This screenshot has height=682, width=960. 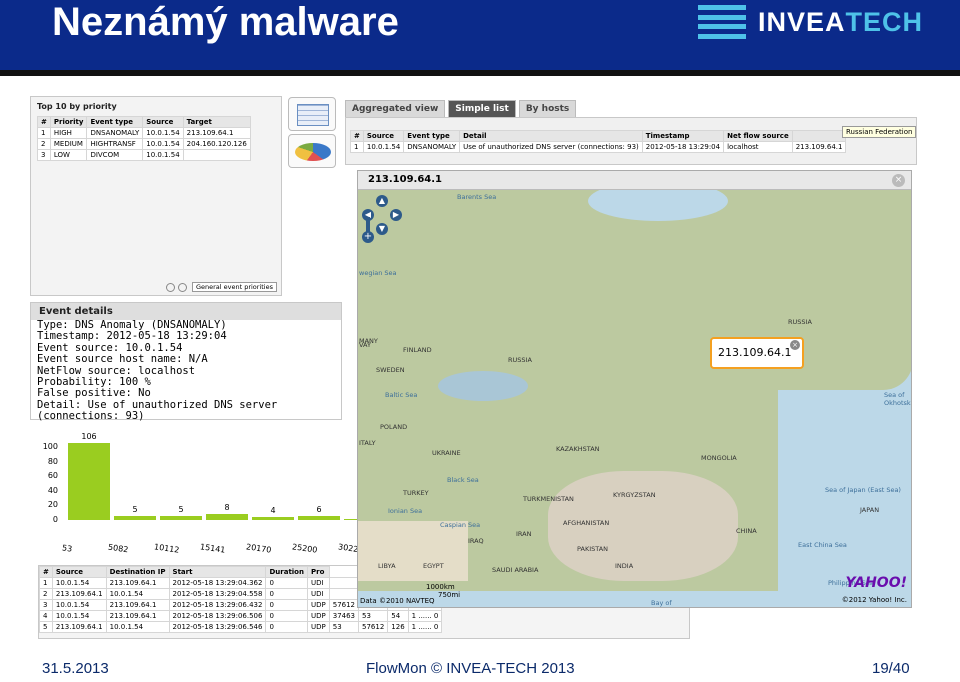 I want to click on header-divider, so click(x=480, y=73).